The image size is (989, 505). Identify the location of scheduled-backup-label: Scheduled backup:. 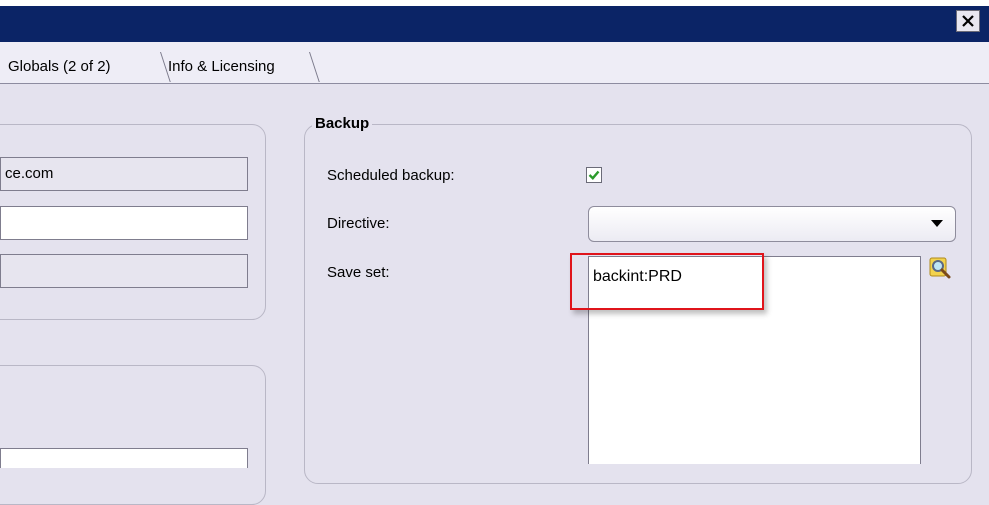
(391, 175).